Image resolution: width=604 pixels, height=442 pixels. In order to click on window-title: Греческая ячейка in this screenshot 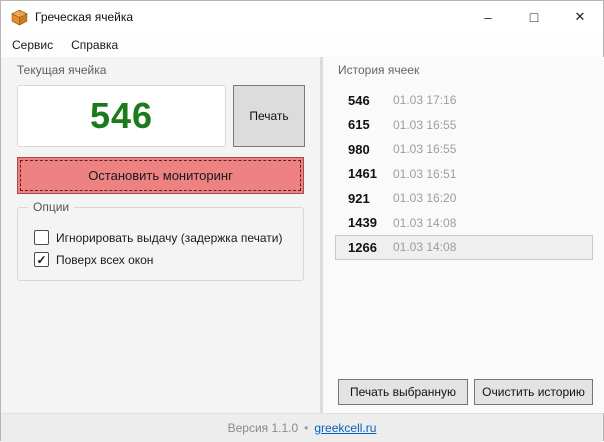, I will do `click(84, 17)`.